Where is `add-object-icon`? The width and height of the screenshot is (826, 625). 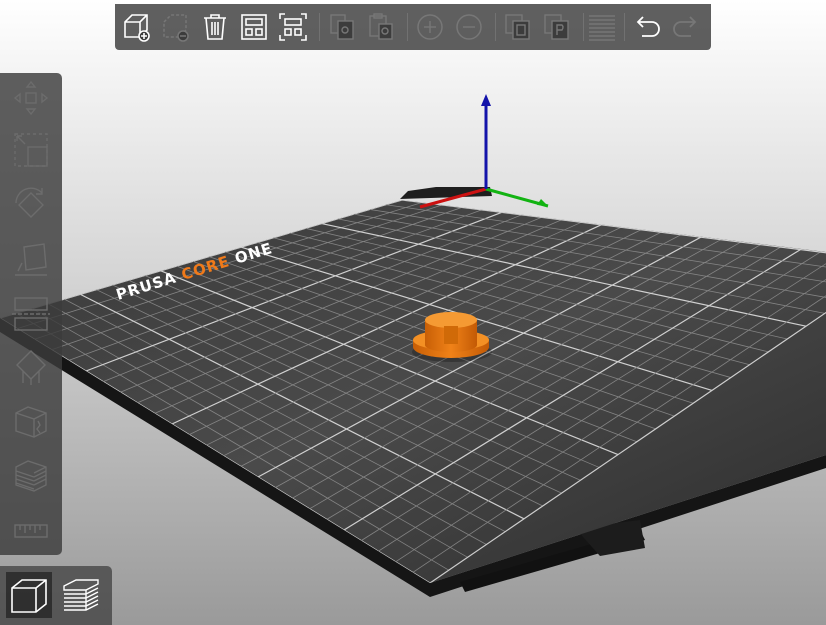
add-object-icon is located at coordinates (137, 27).